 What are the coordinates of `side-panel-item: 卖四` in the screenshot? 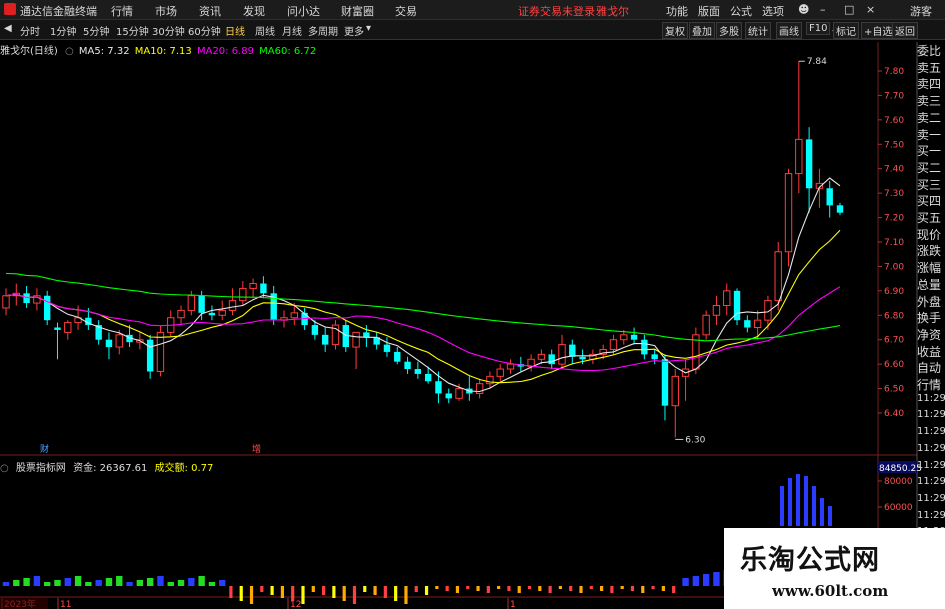 It's located at (929, 84).